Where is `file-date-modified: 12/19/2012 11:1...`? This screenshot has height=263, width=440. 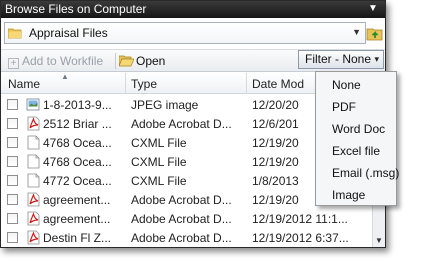
file-date-modified: 12/19/2012 11:1... is located at coordinates (300, 219).